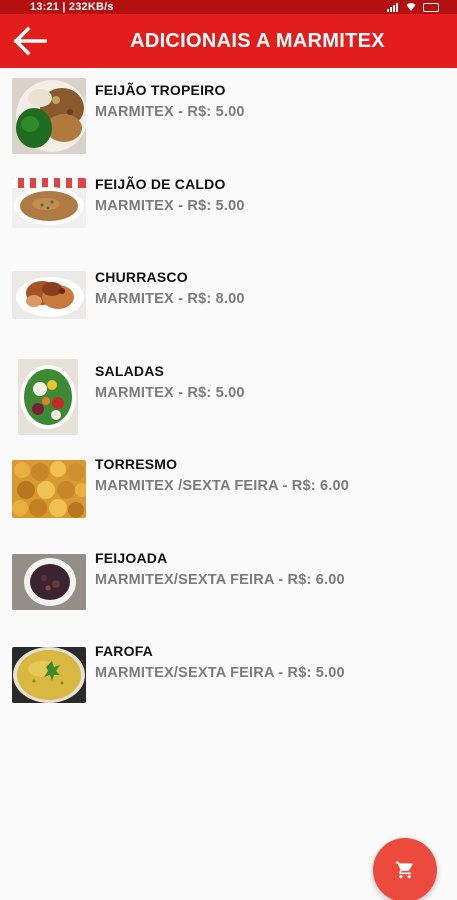 The height and width of the screenshot is (900, 457). I want to click on back-button, so click(30, 41).